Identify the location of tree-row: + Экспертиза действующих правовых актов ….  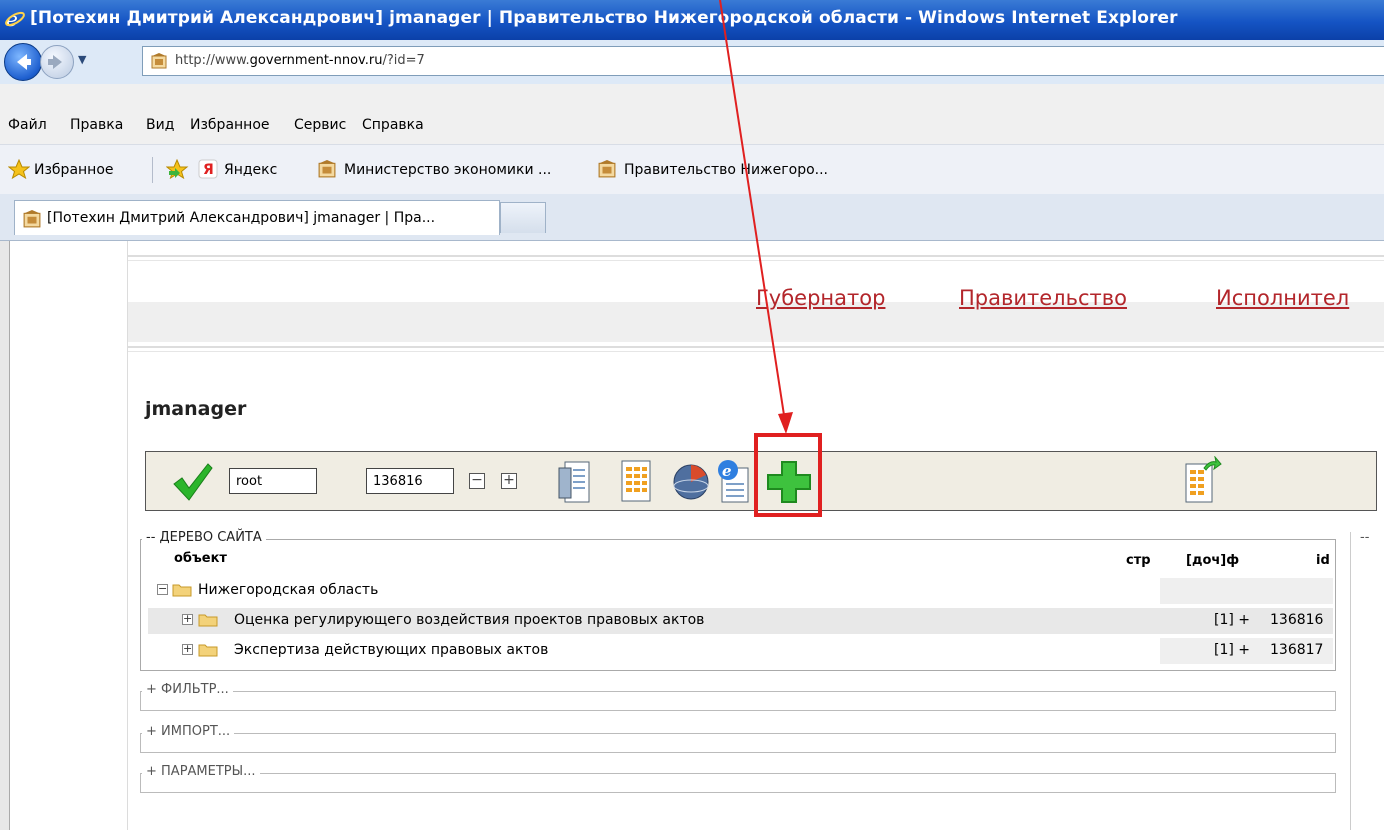
(740, 651).